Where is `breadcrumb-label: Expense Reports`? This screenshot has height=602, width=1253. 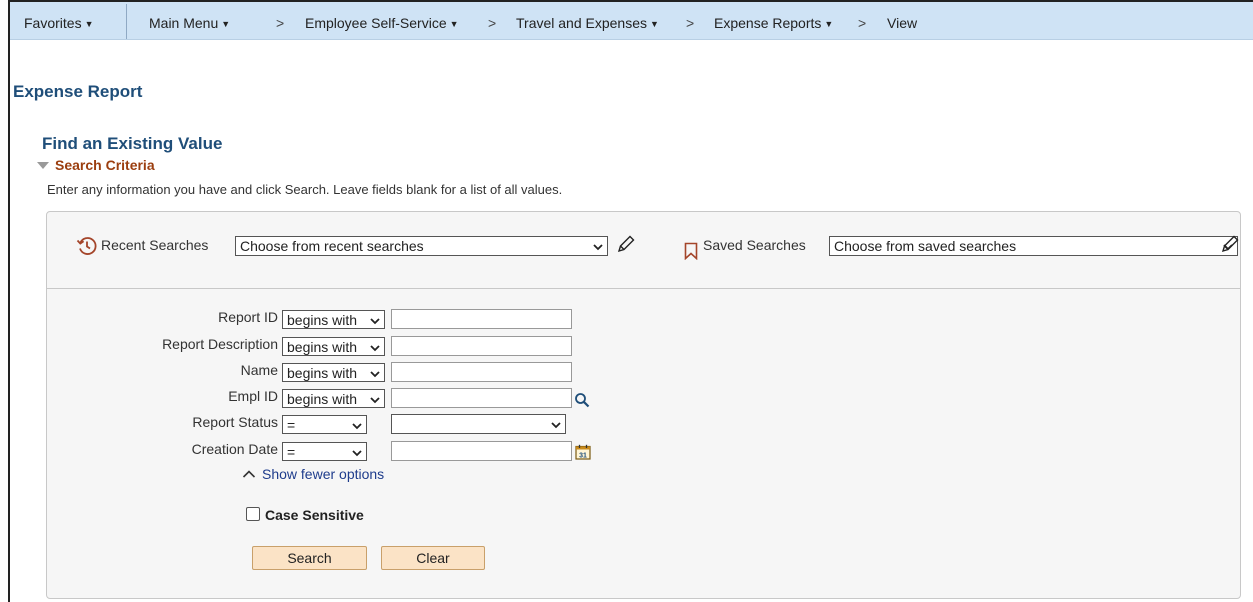
breadcrumb-label: Expense Reports is located at coordinates (768, 23).